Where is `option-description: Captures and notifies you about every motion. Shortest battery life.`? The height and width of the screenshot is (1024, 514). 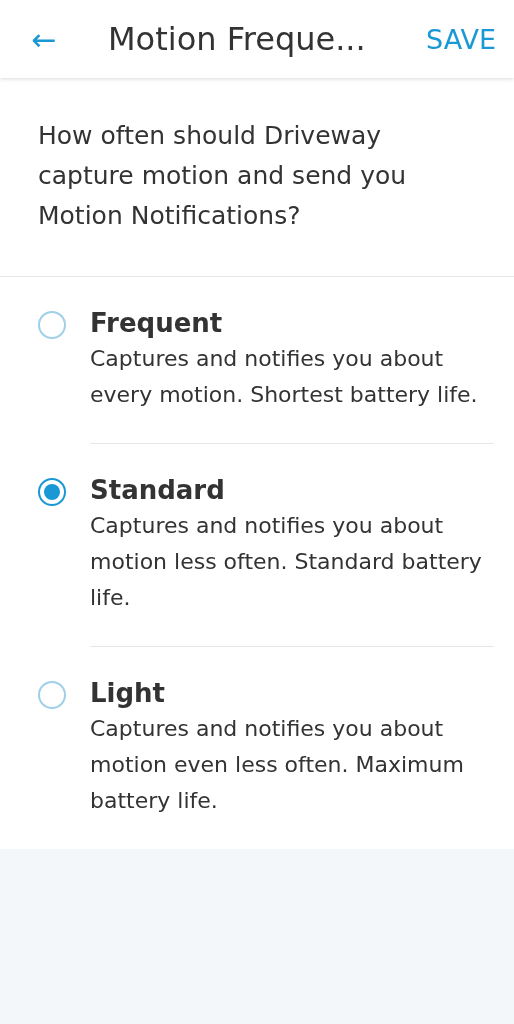 option-description: Captures and notifies you about every motion. Shortest battery life. is located at coordinates (284, 377).